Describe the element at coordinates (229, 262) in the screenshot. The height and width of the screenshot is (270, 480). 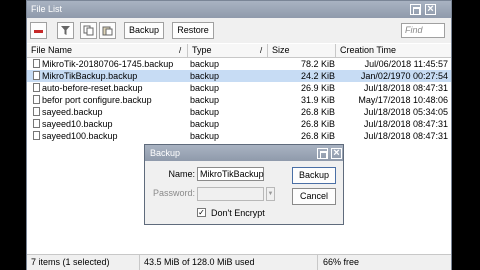
I see `status-disk-usage: 43.5 MiB of 128.0 MiB used` at that location.